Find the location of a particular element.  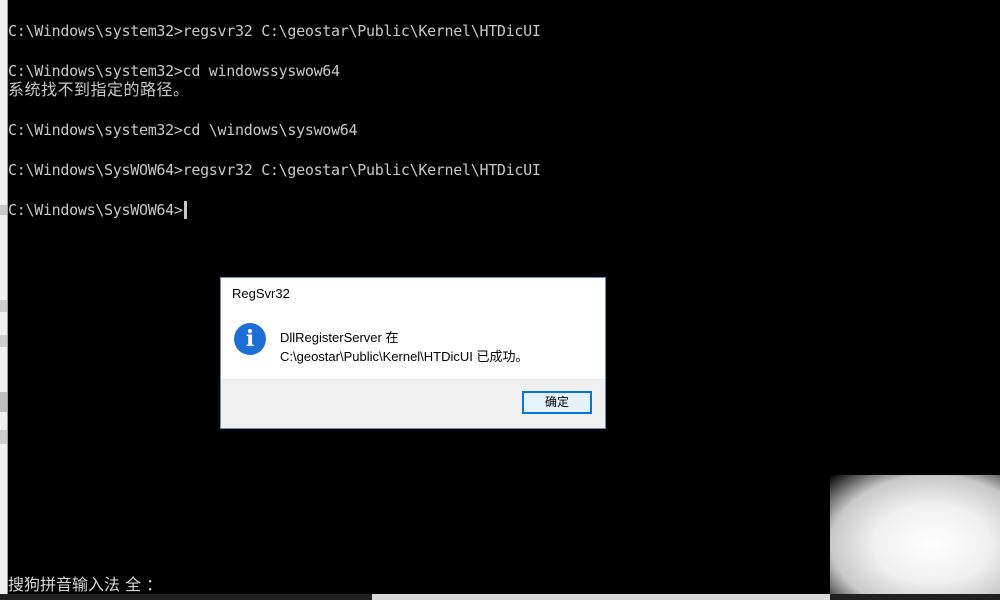

console-prompt: C:\Windows\SysWOW64> is located at coordinates (95, 210).